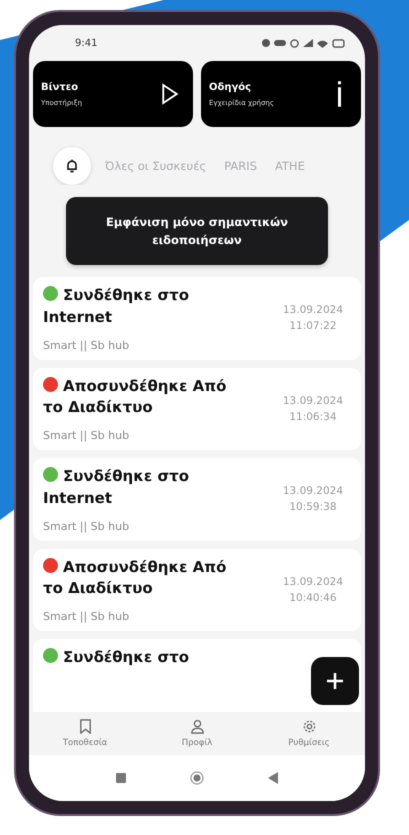  What do you see at coordinates (308, 43) in the screenshot?
I see `signal-icon` at bounding box center [308, 43].